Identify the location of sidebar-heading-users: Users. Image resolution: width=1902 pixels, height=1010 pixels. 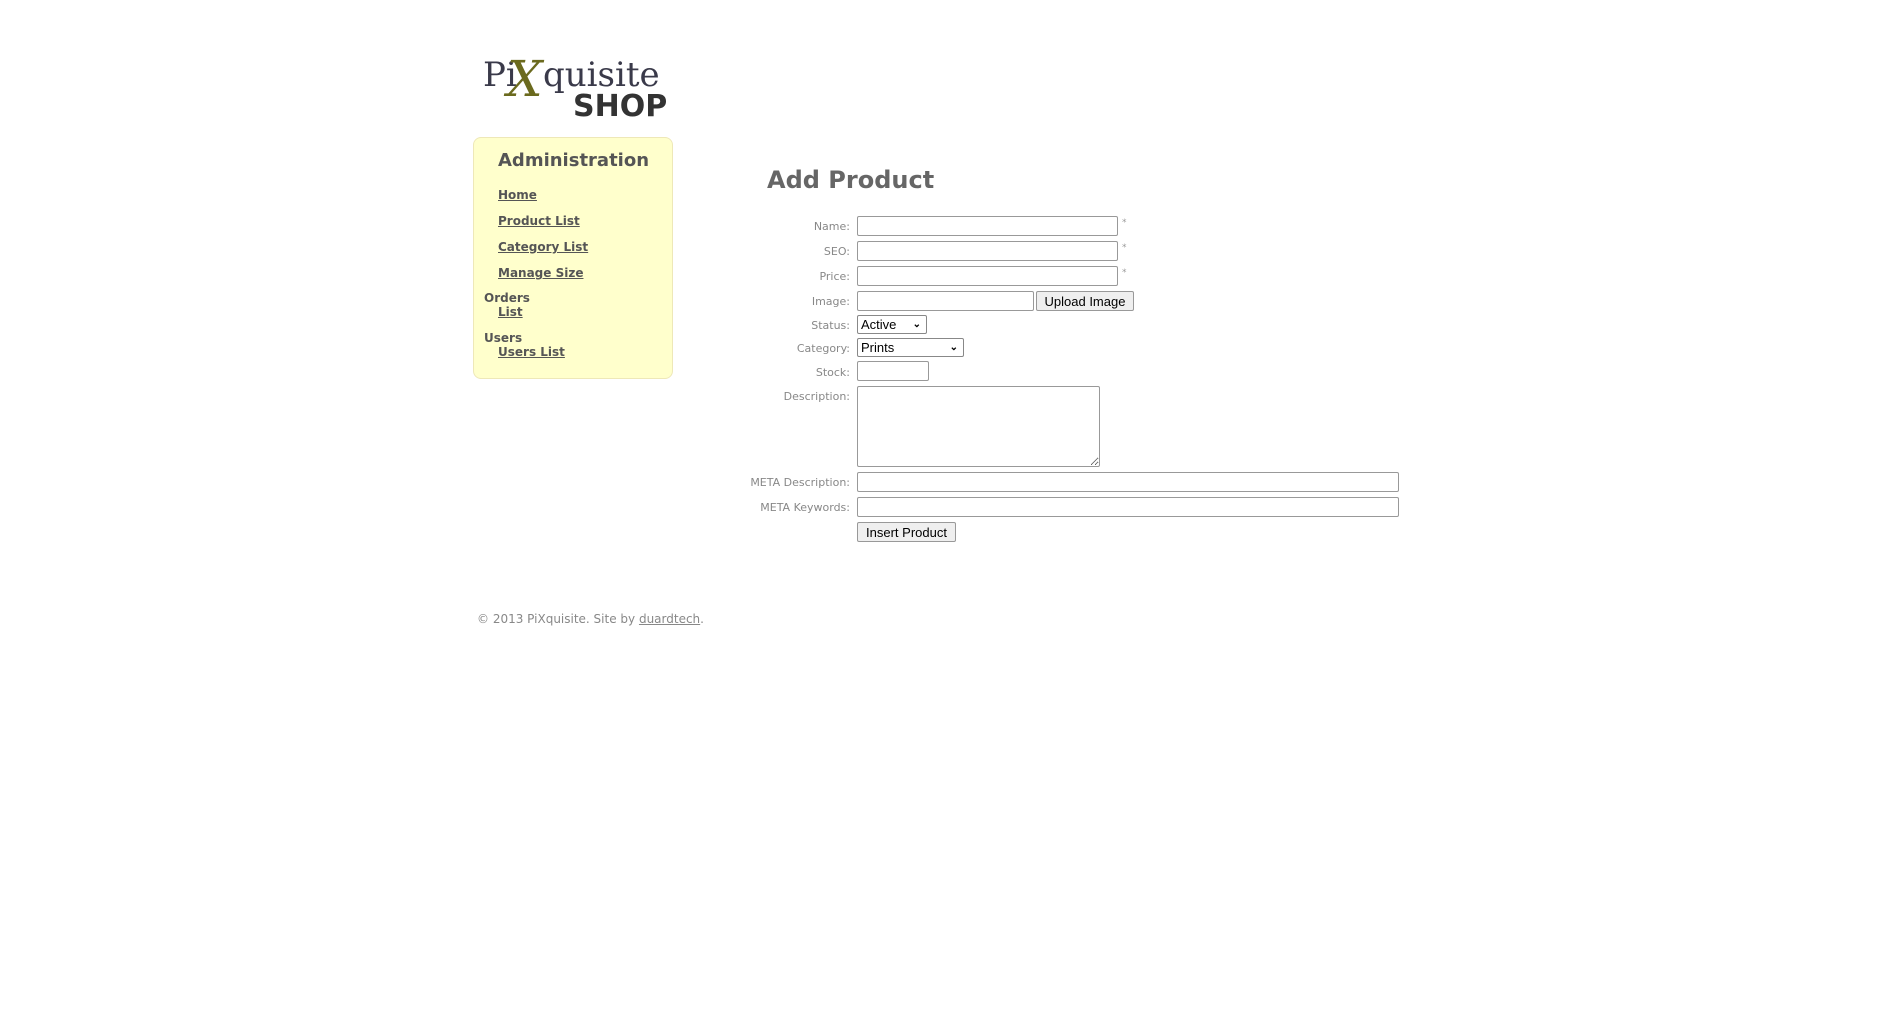
(503, 338).